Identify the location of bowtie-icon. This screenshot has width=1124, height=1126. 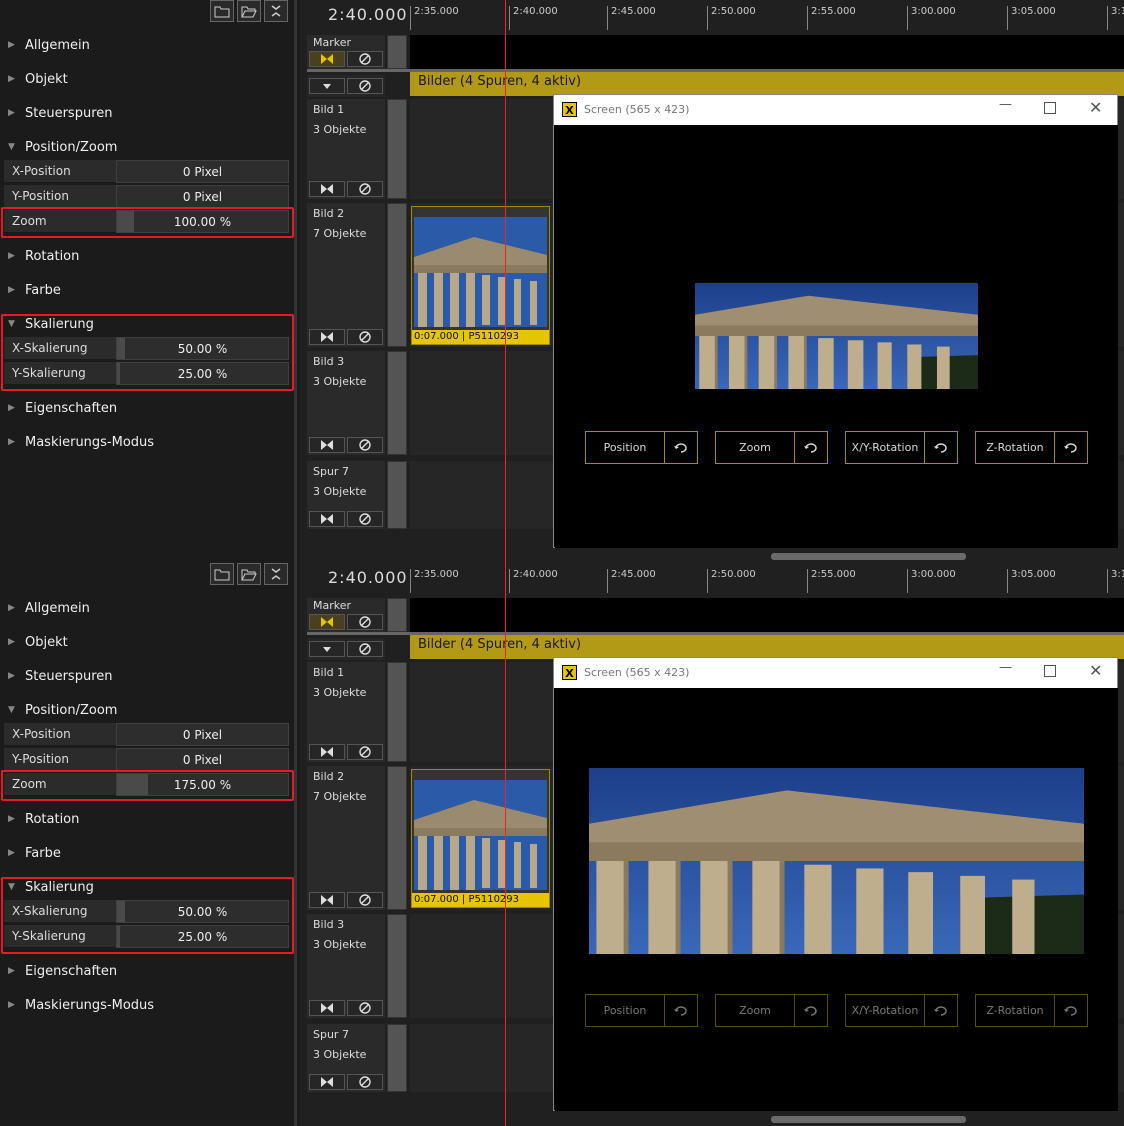
(327, 189).